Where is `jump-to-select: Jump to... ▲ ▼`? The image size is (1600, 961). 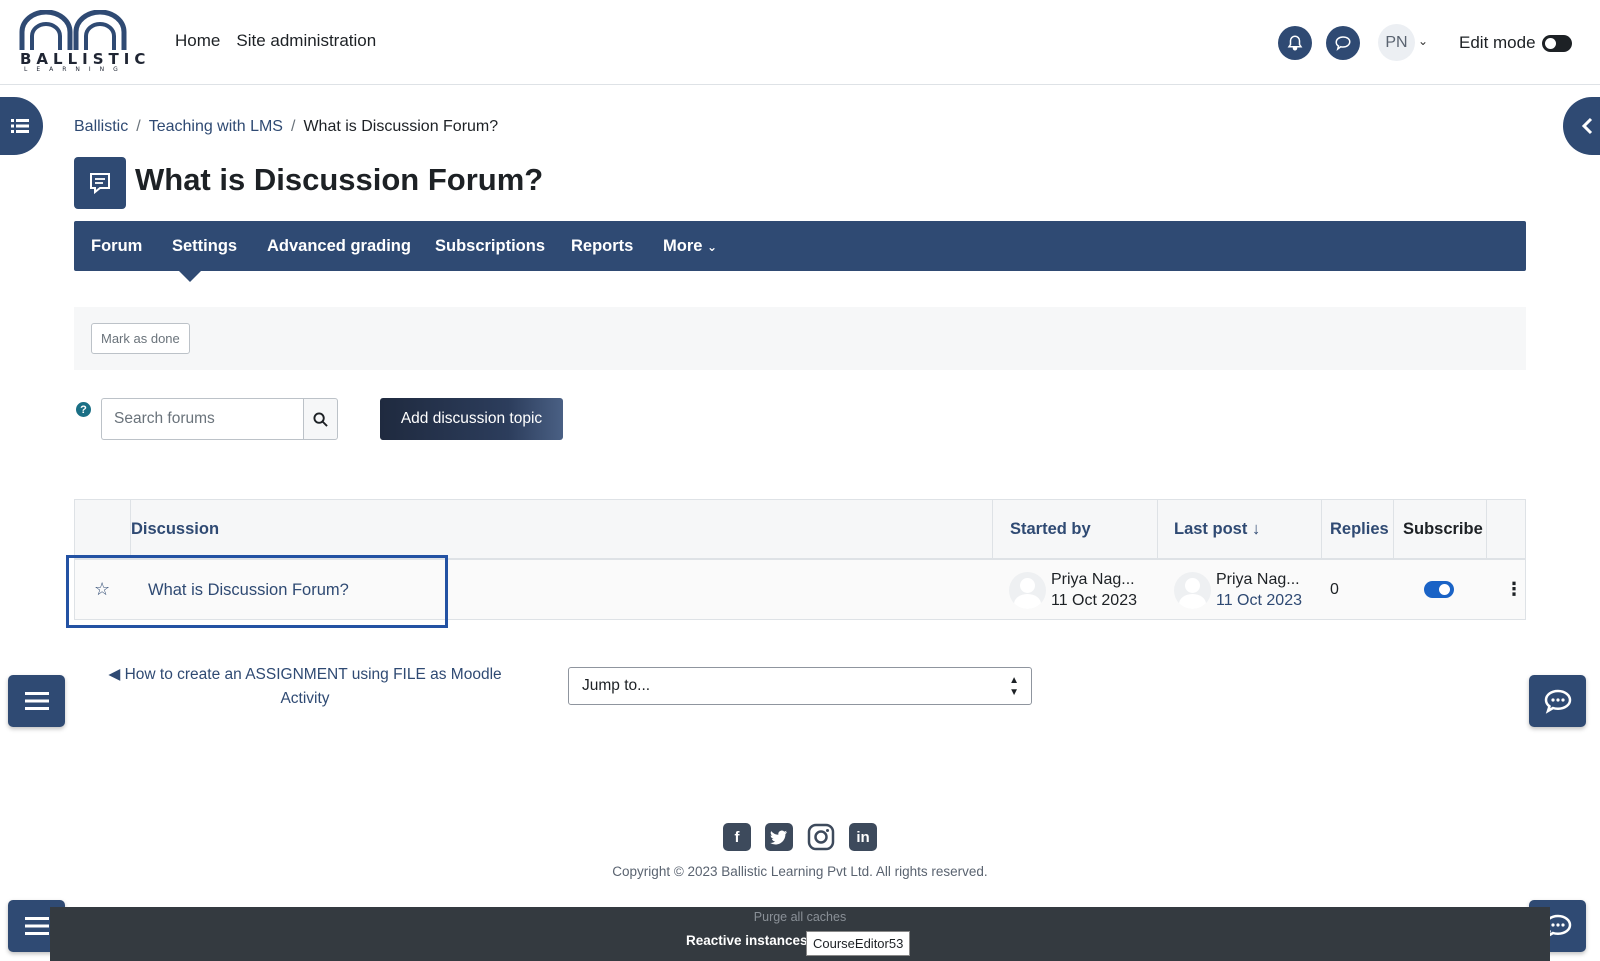
jump-to-select: Jump to... ▲ ▼ is located at coordinates (800, 686).